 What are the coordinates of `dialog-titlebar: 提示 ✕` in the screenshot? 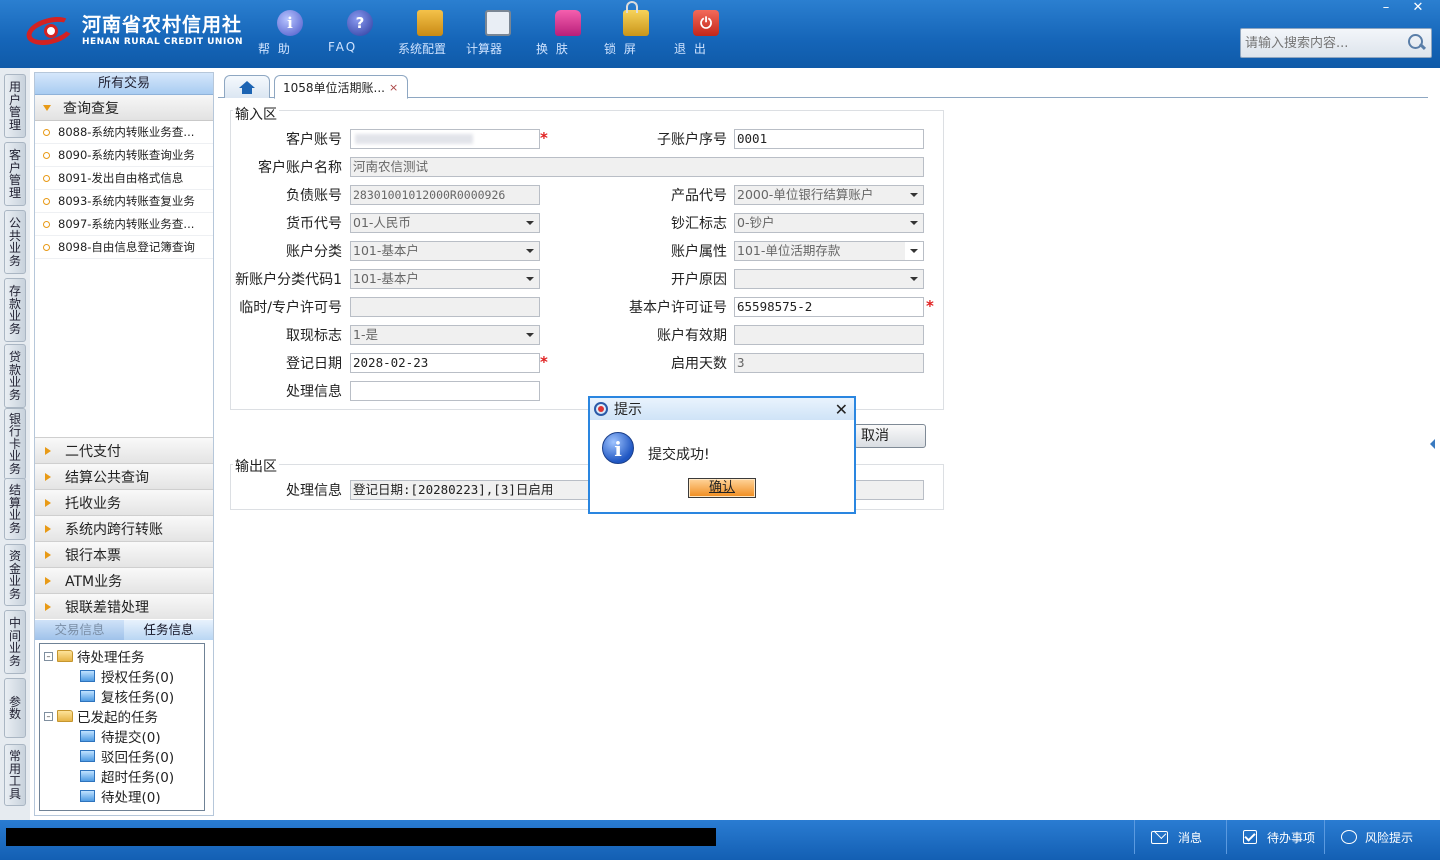 It's located at (722, 409).